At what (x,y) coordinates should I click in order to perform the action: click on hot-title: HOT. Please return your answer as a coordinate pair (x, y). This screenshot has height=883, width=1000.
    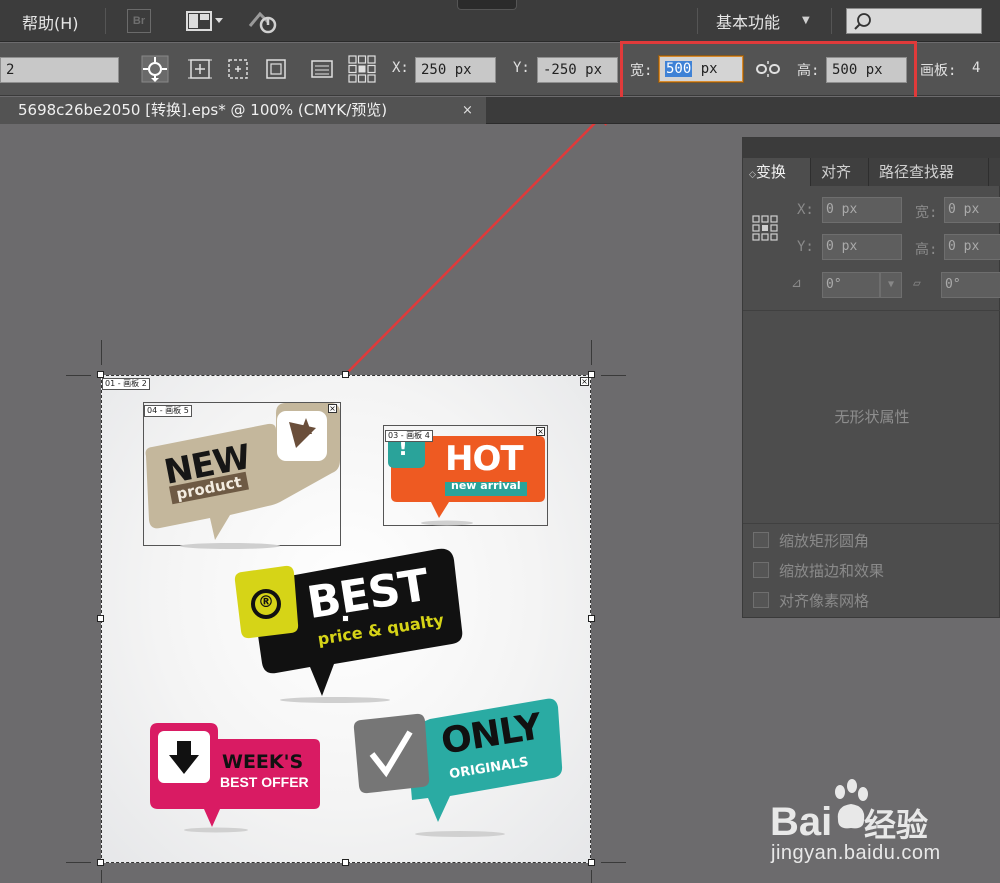
    Looking at the image, I should click on (484, 459).